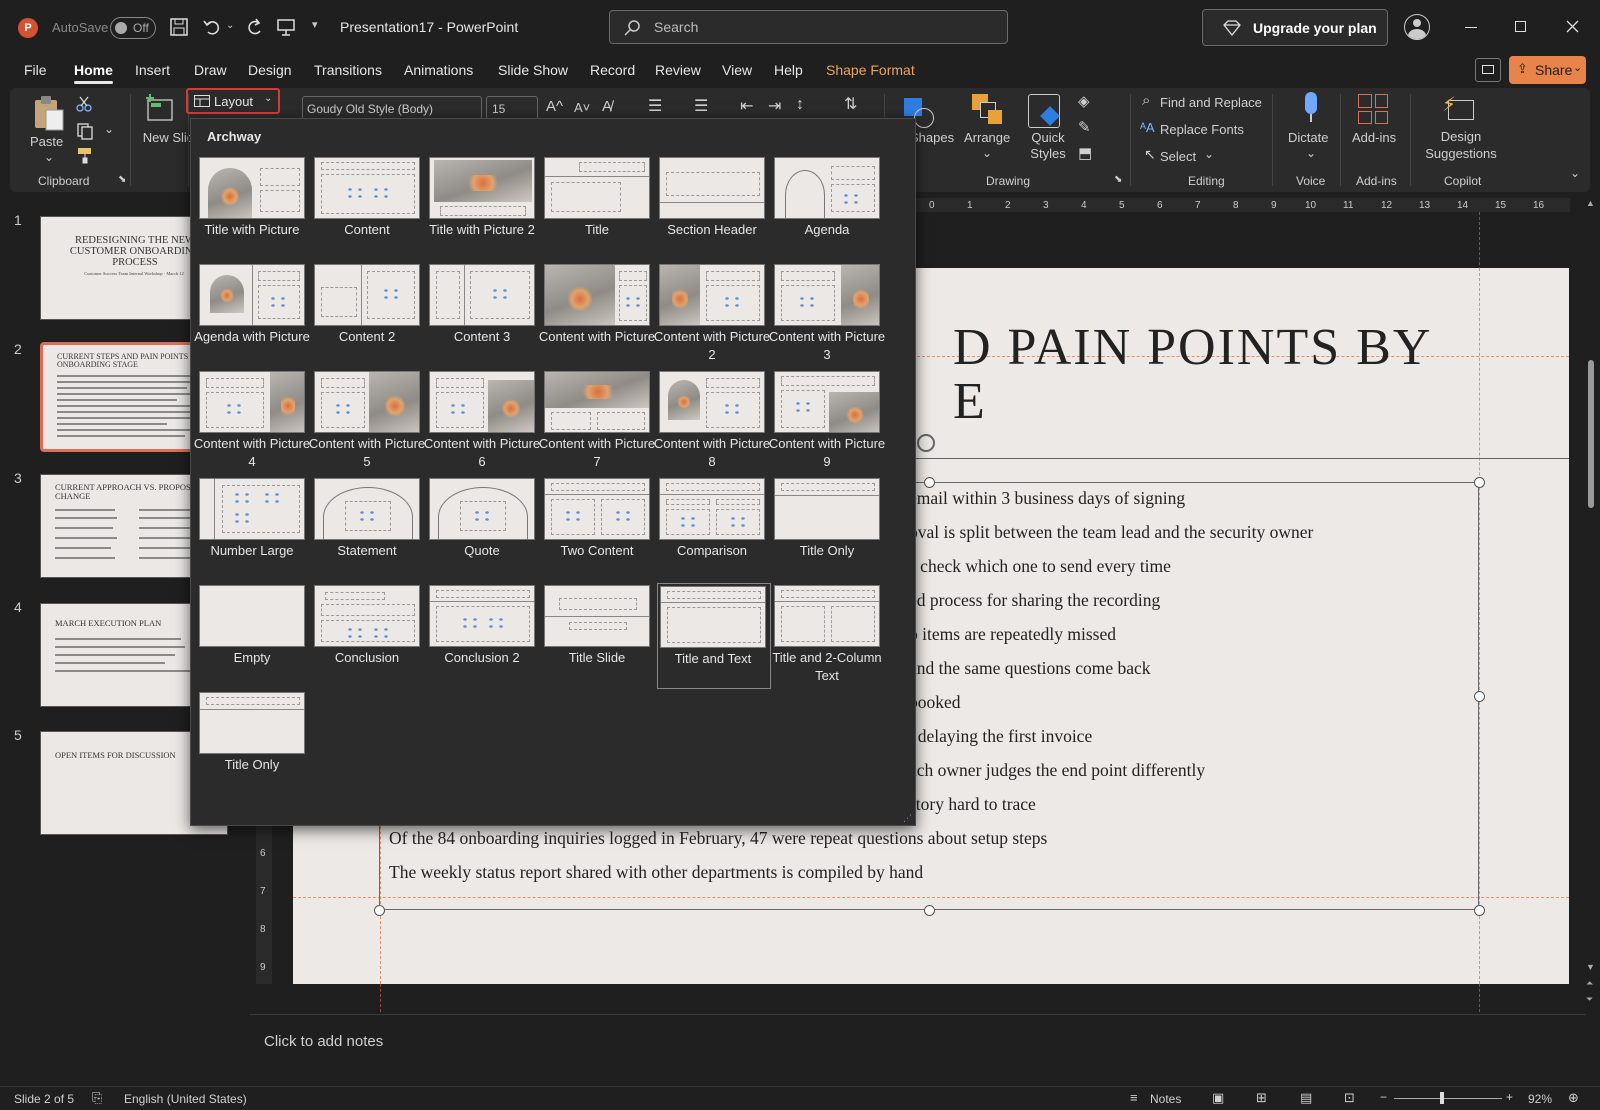  Describe the element at coordinates (827, 420) in the screenshot. I see `layout-content-with-picture-9: Content with Picture 9` at that location.